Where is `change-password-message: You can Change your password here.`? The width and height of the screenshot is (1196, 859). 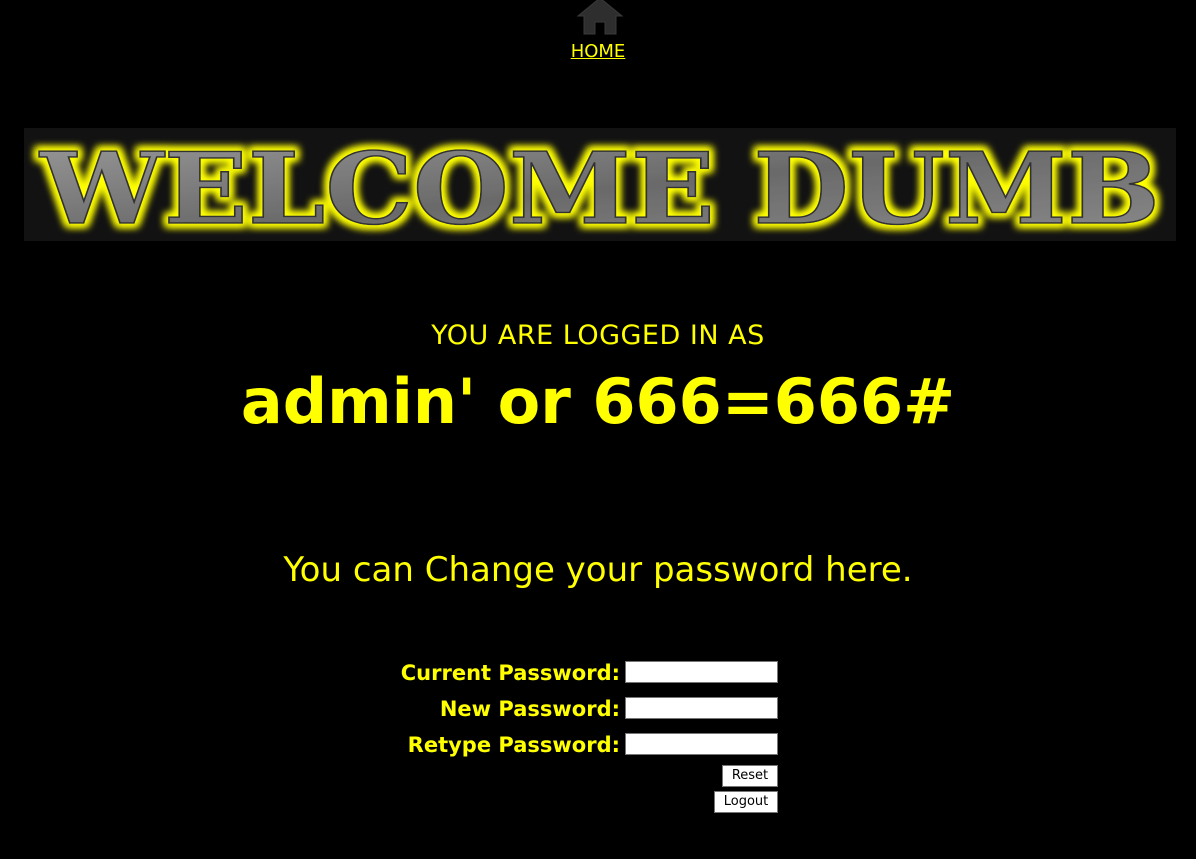
change-password-message: You can Change your password here. is located at coordinates (598, 570).